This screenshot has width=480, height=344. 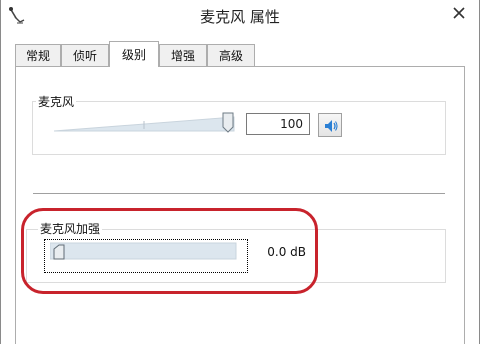 What do you see at coordinates (231, 55) in the screenshot?
I see `tab-advanced: 高级` at bounding box center [231, 55].